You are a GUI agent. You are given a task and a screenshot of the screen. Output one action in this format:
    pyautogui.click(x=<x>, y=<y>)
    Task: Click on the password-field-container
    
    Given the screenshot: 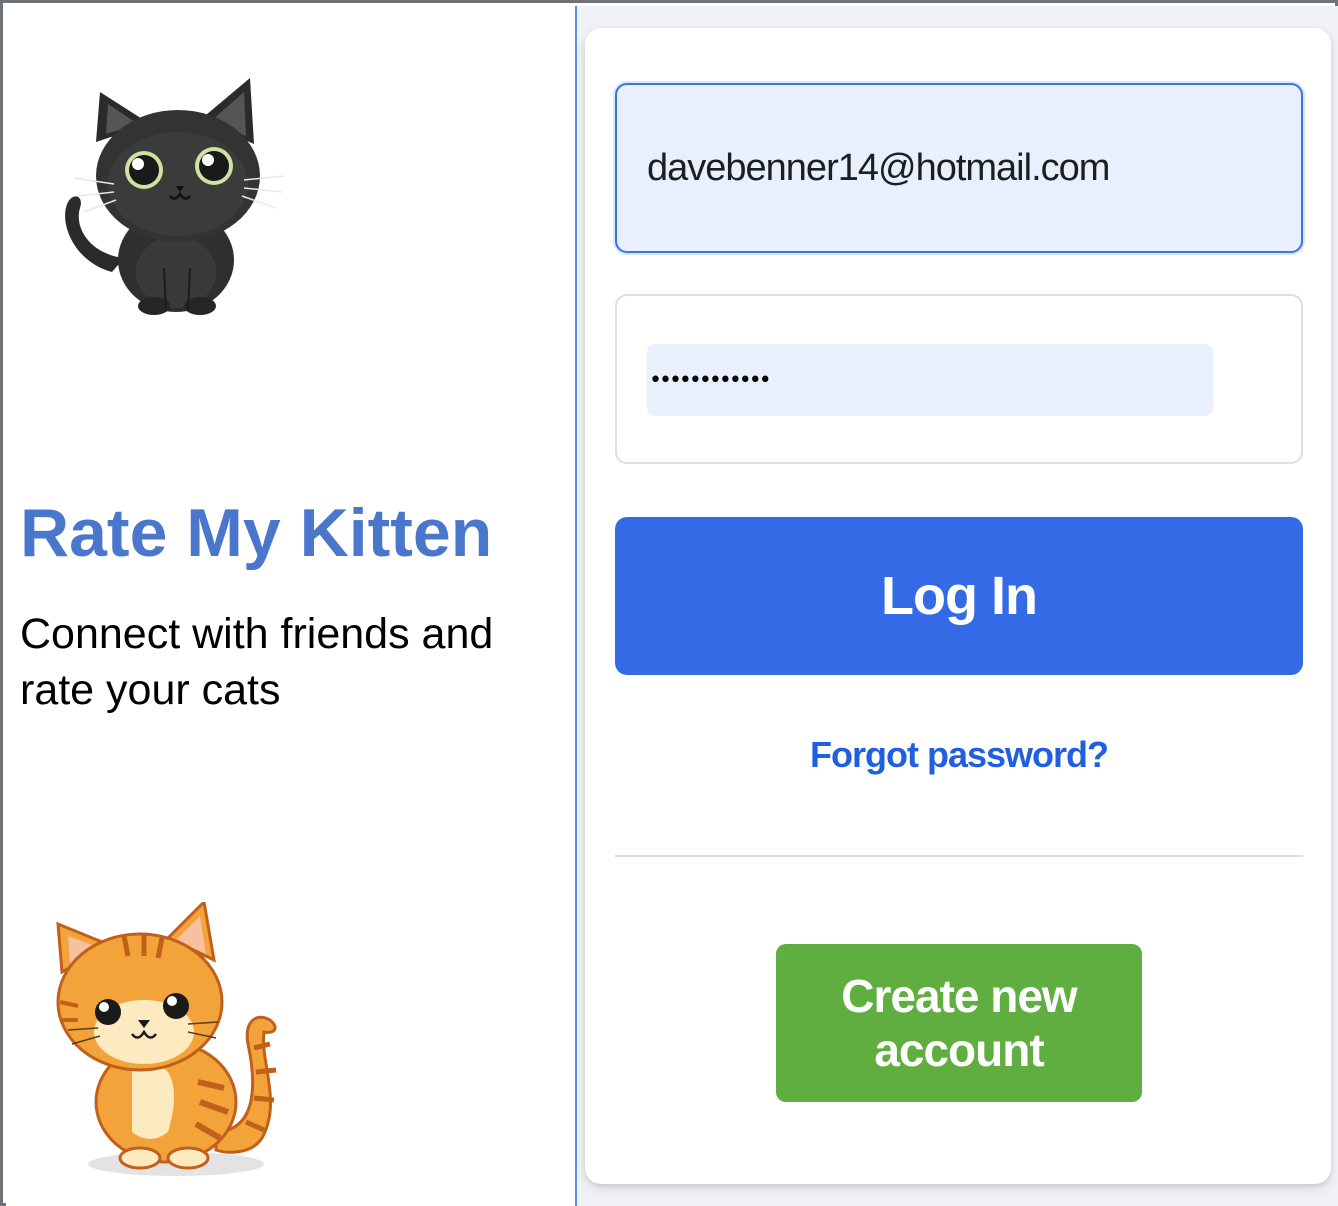 What is the action you would take?
    pyautogui.click(x=959, y=379)
    